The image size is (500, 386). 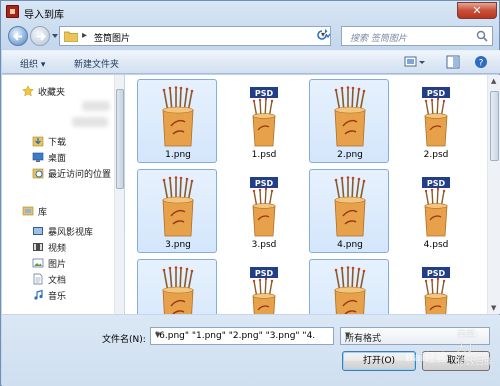 What do you see at coordinates (417, 36) in the screenshot?
I see `search-box: 搜索 签筒图片` at bounding box center [417, 36].